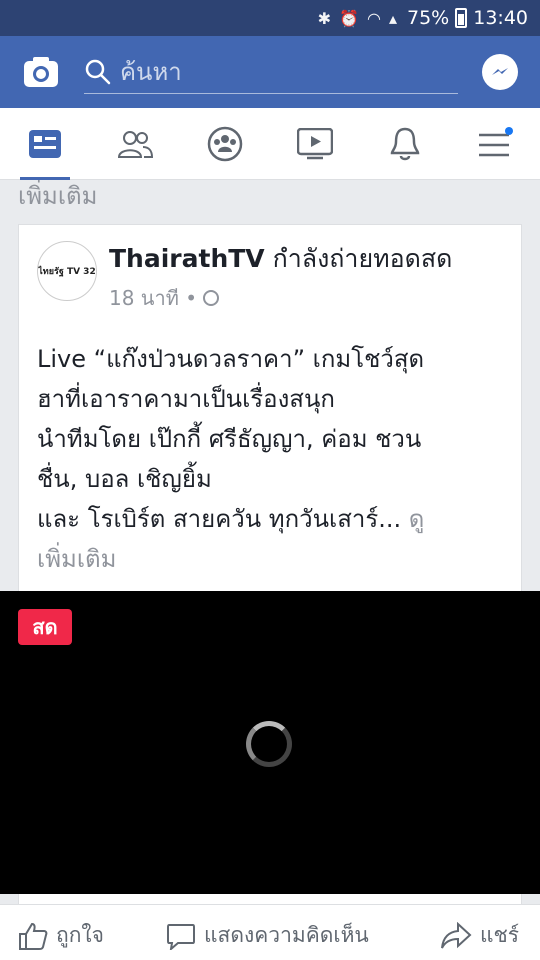  I want to click on post-text-line: และ โรเบิร์ต สายควัน ทุกวันเสาร์... ดู, so click(231, 519).